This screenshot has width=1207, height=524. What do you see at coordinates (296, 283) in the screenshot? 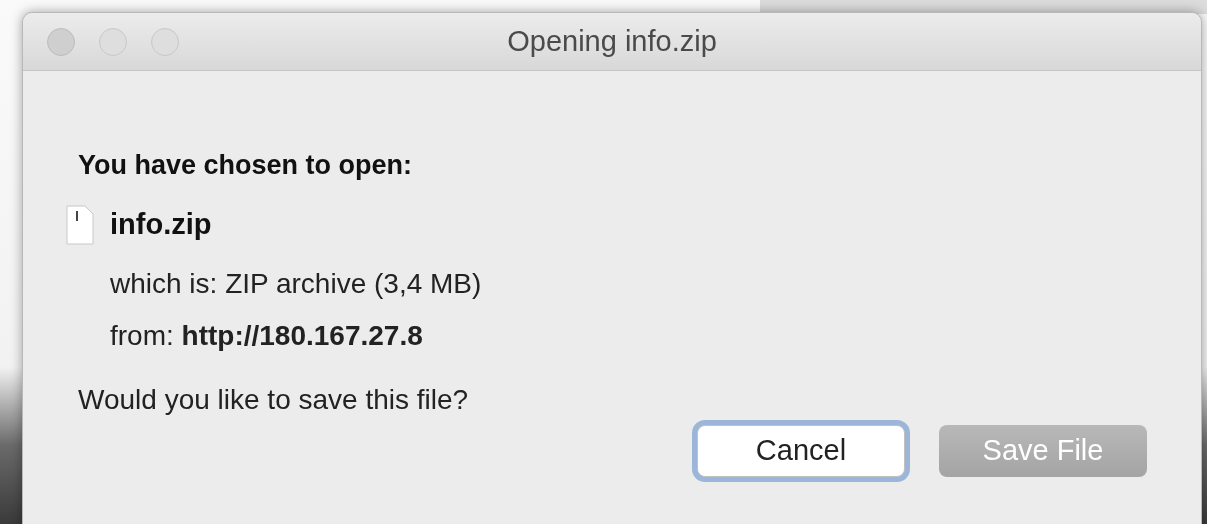
I see `file-detail: which is: ZIP archive (3,4 MB)` at bounding box center [296, 283].